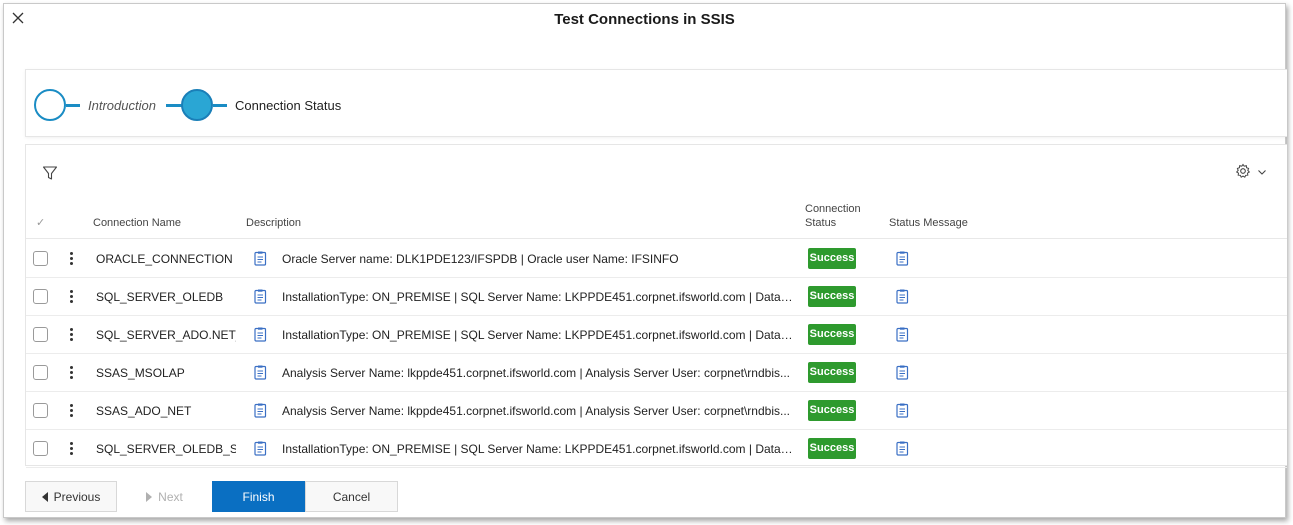 Image resolution: width=1293 pixels, height=525 pixels. Describe the element at coordinates (1243, 173) in the screenshot. I see `gear-icon` at that location.